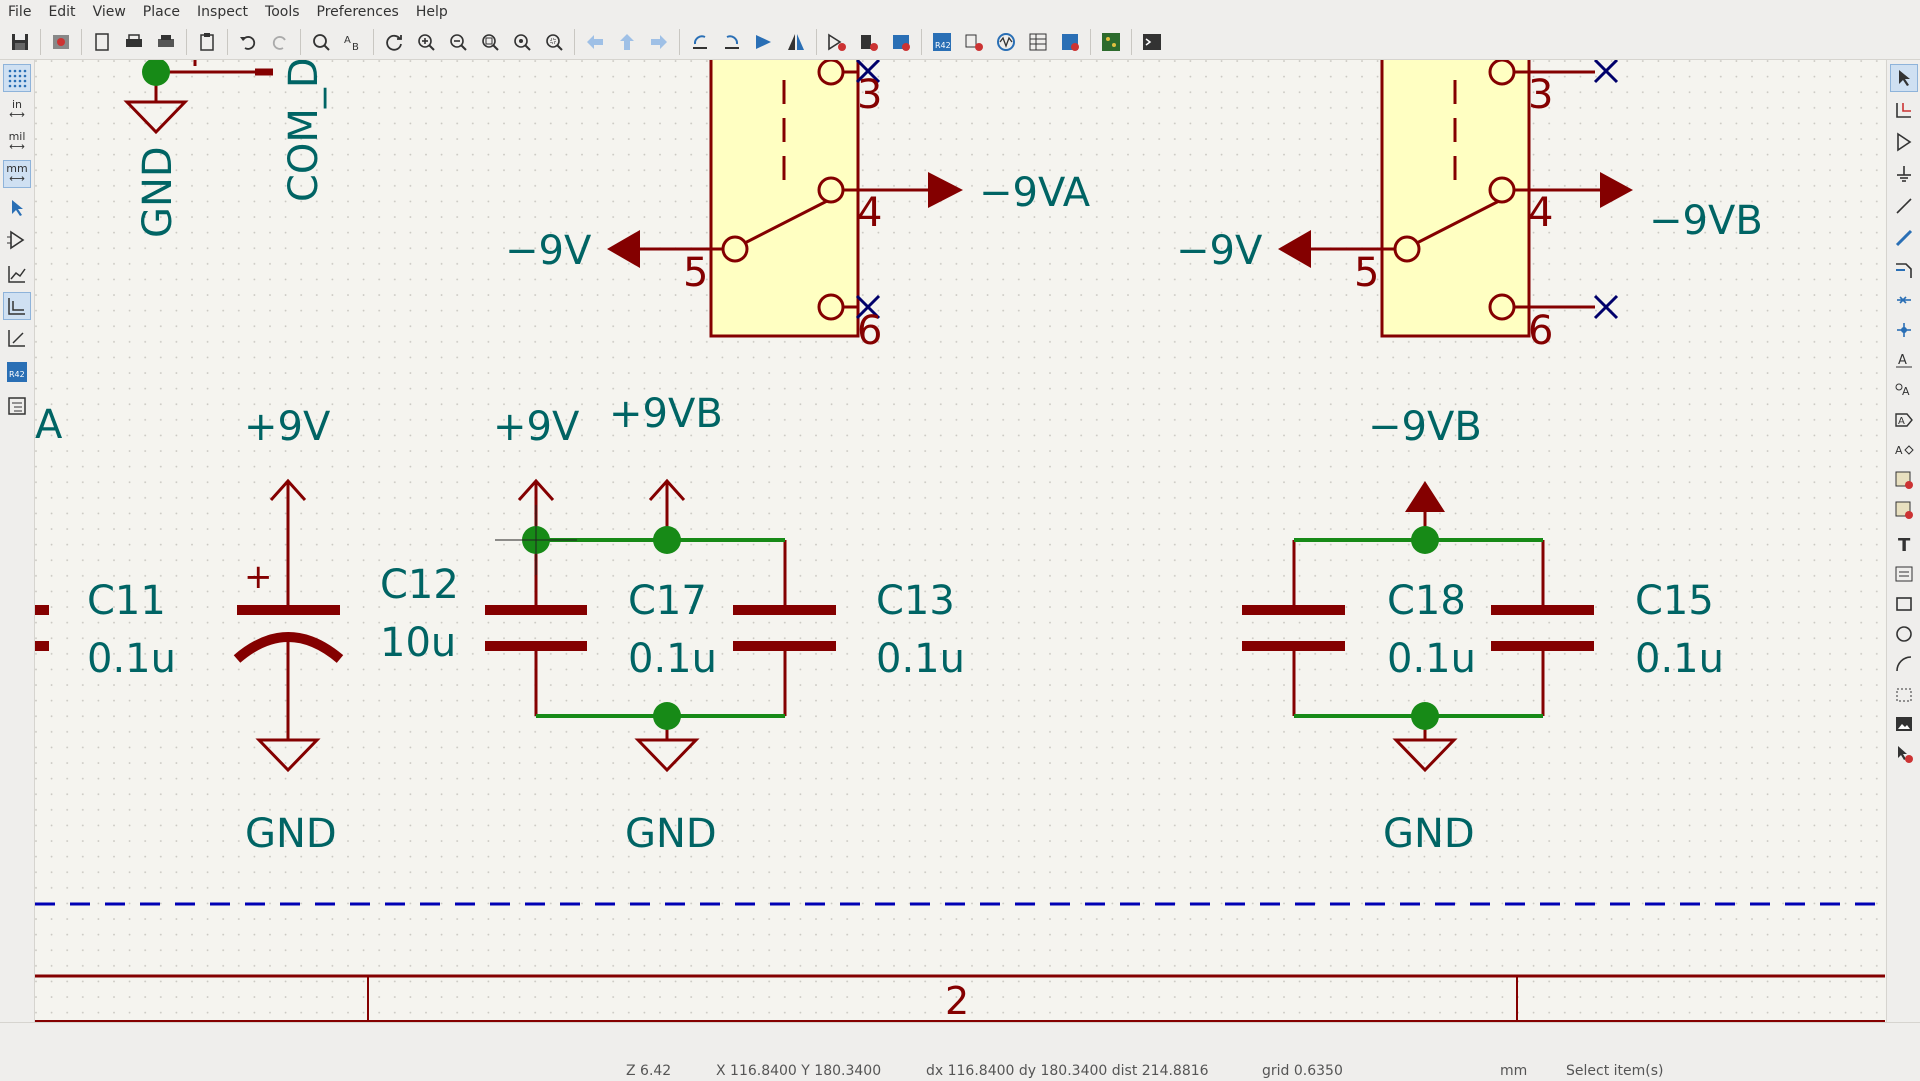 This screenshot has height=1081, width=1920. I want to click on add-circle-icon, so click(1904, 634).